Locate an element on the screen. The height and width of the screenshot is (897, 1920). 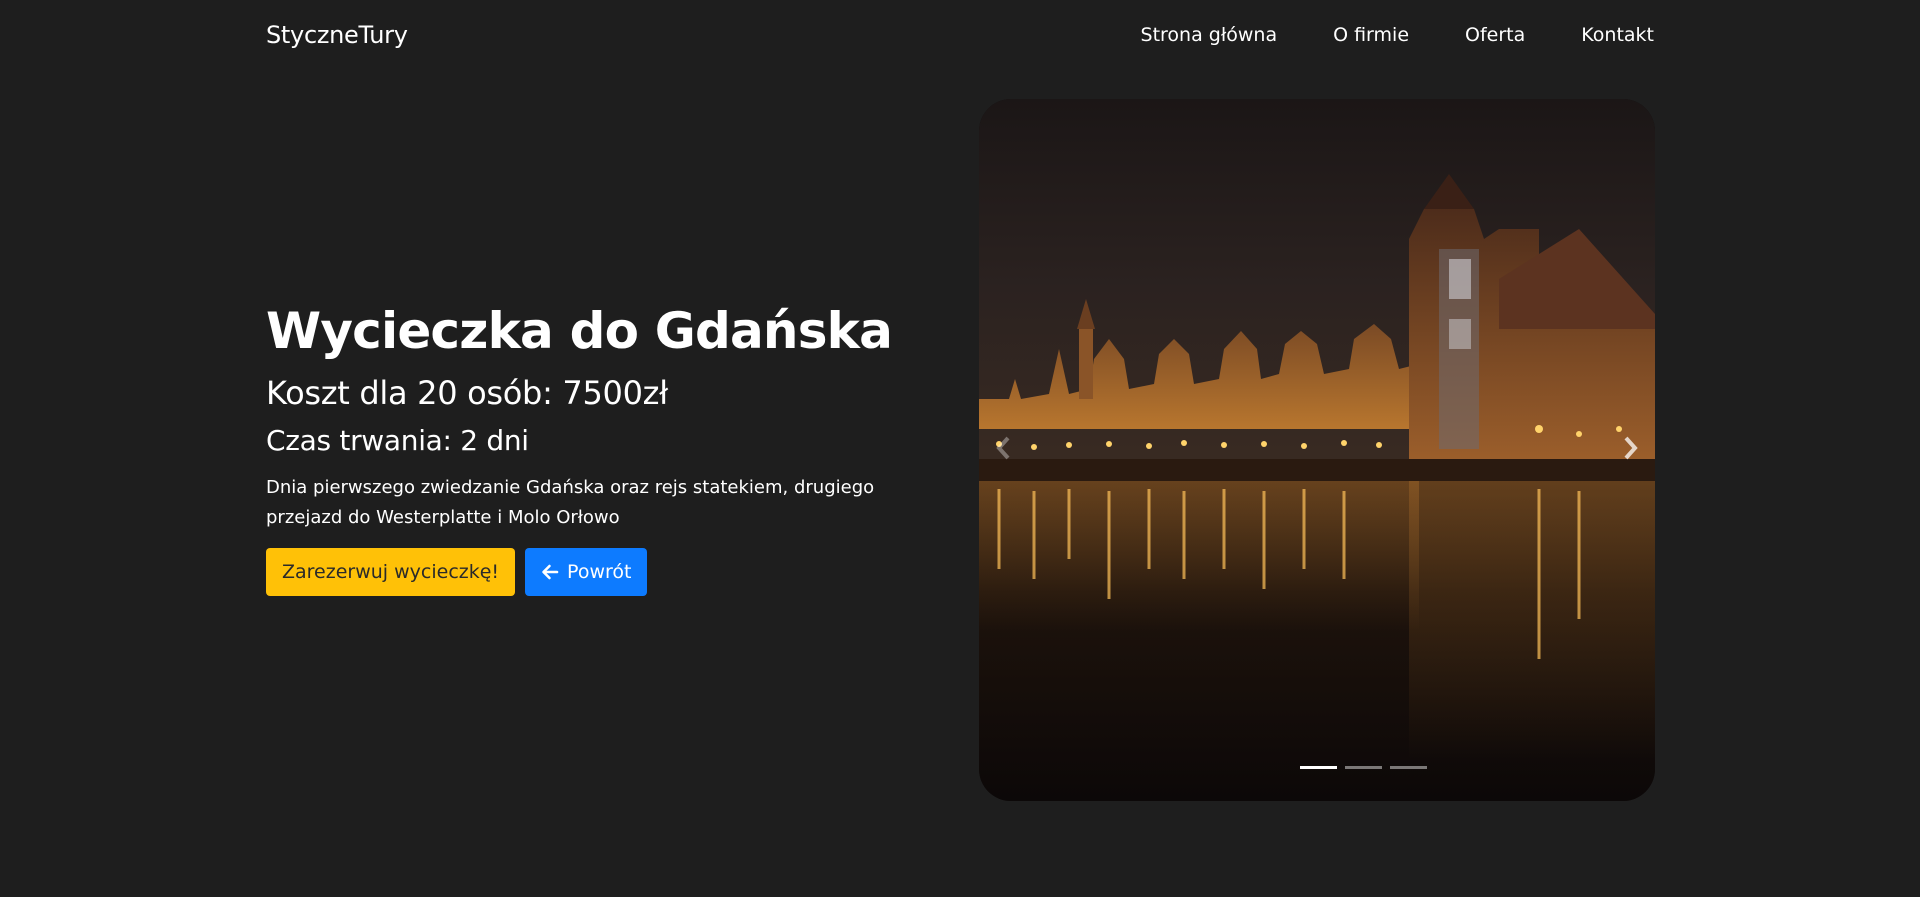
brand-logo: StyczneTury is located at coordinates (337, 35).